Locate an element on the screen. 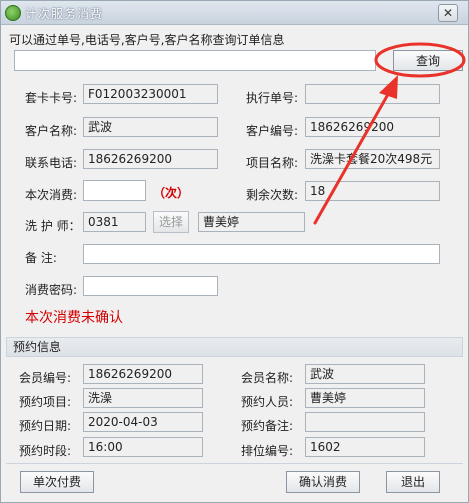 Image resolution: width=469 pixels, height=503 pixels. annotation-circle is located at coordinates (420, 60).